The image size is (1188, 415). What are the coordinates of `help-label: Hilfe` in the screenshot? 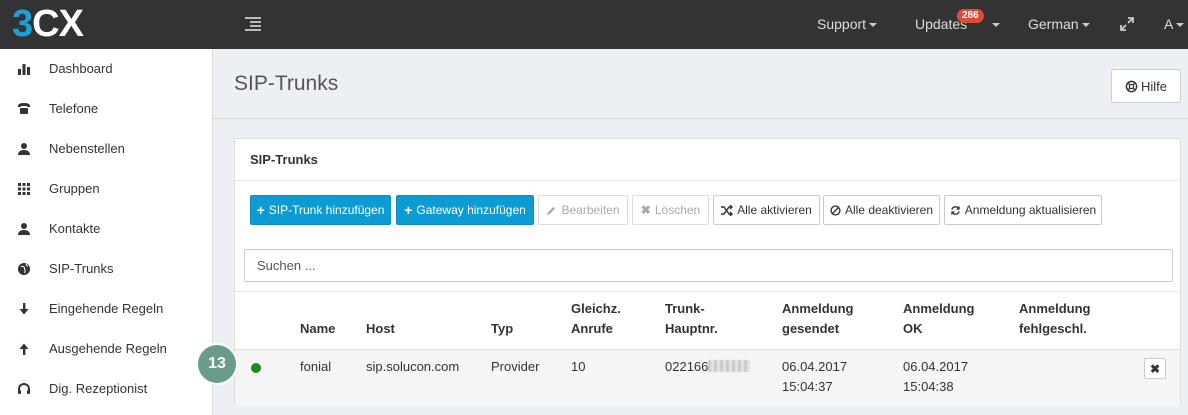 It's located at (1153, 86).